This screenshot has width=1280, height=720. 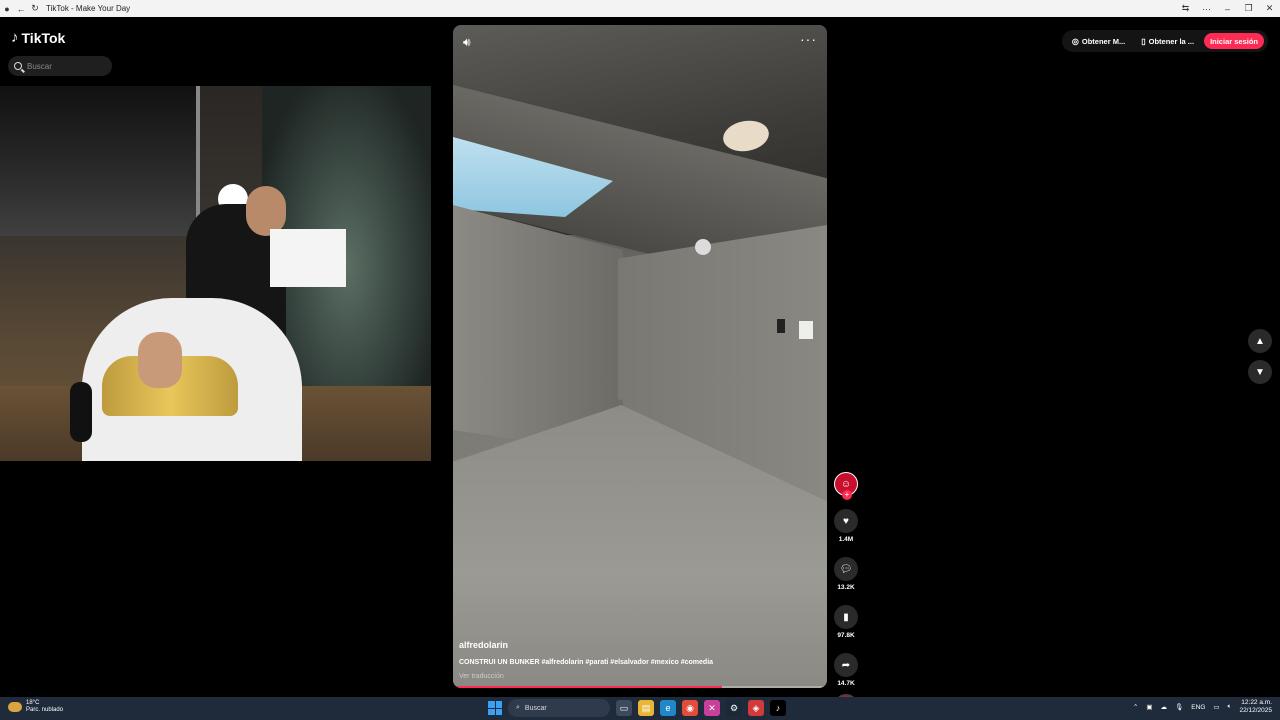 I want to click on file-explorer-icon: ▤, so click(x=646, y=708).